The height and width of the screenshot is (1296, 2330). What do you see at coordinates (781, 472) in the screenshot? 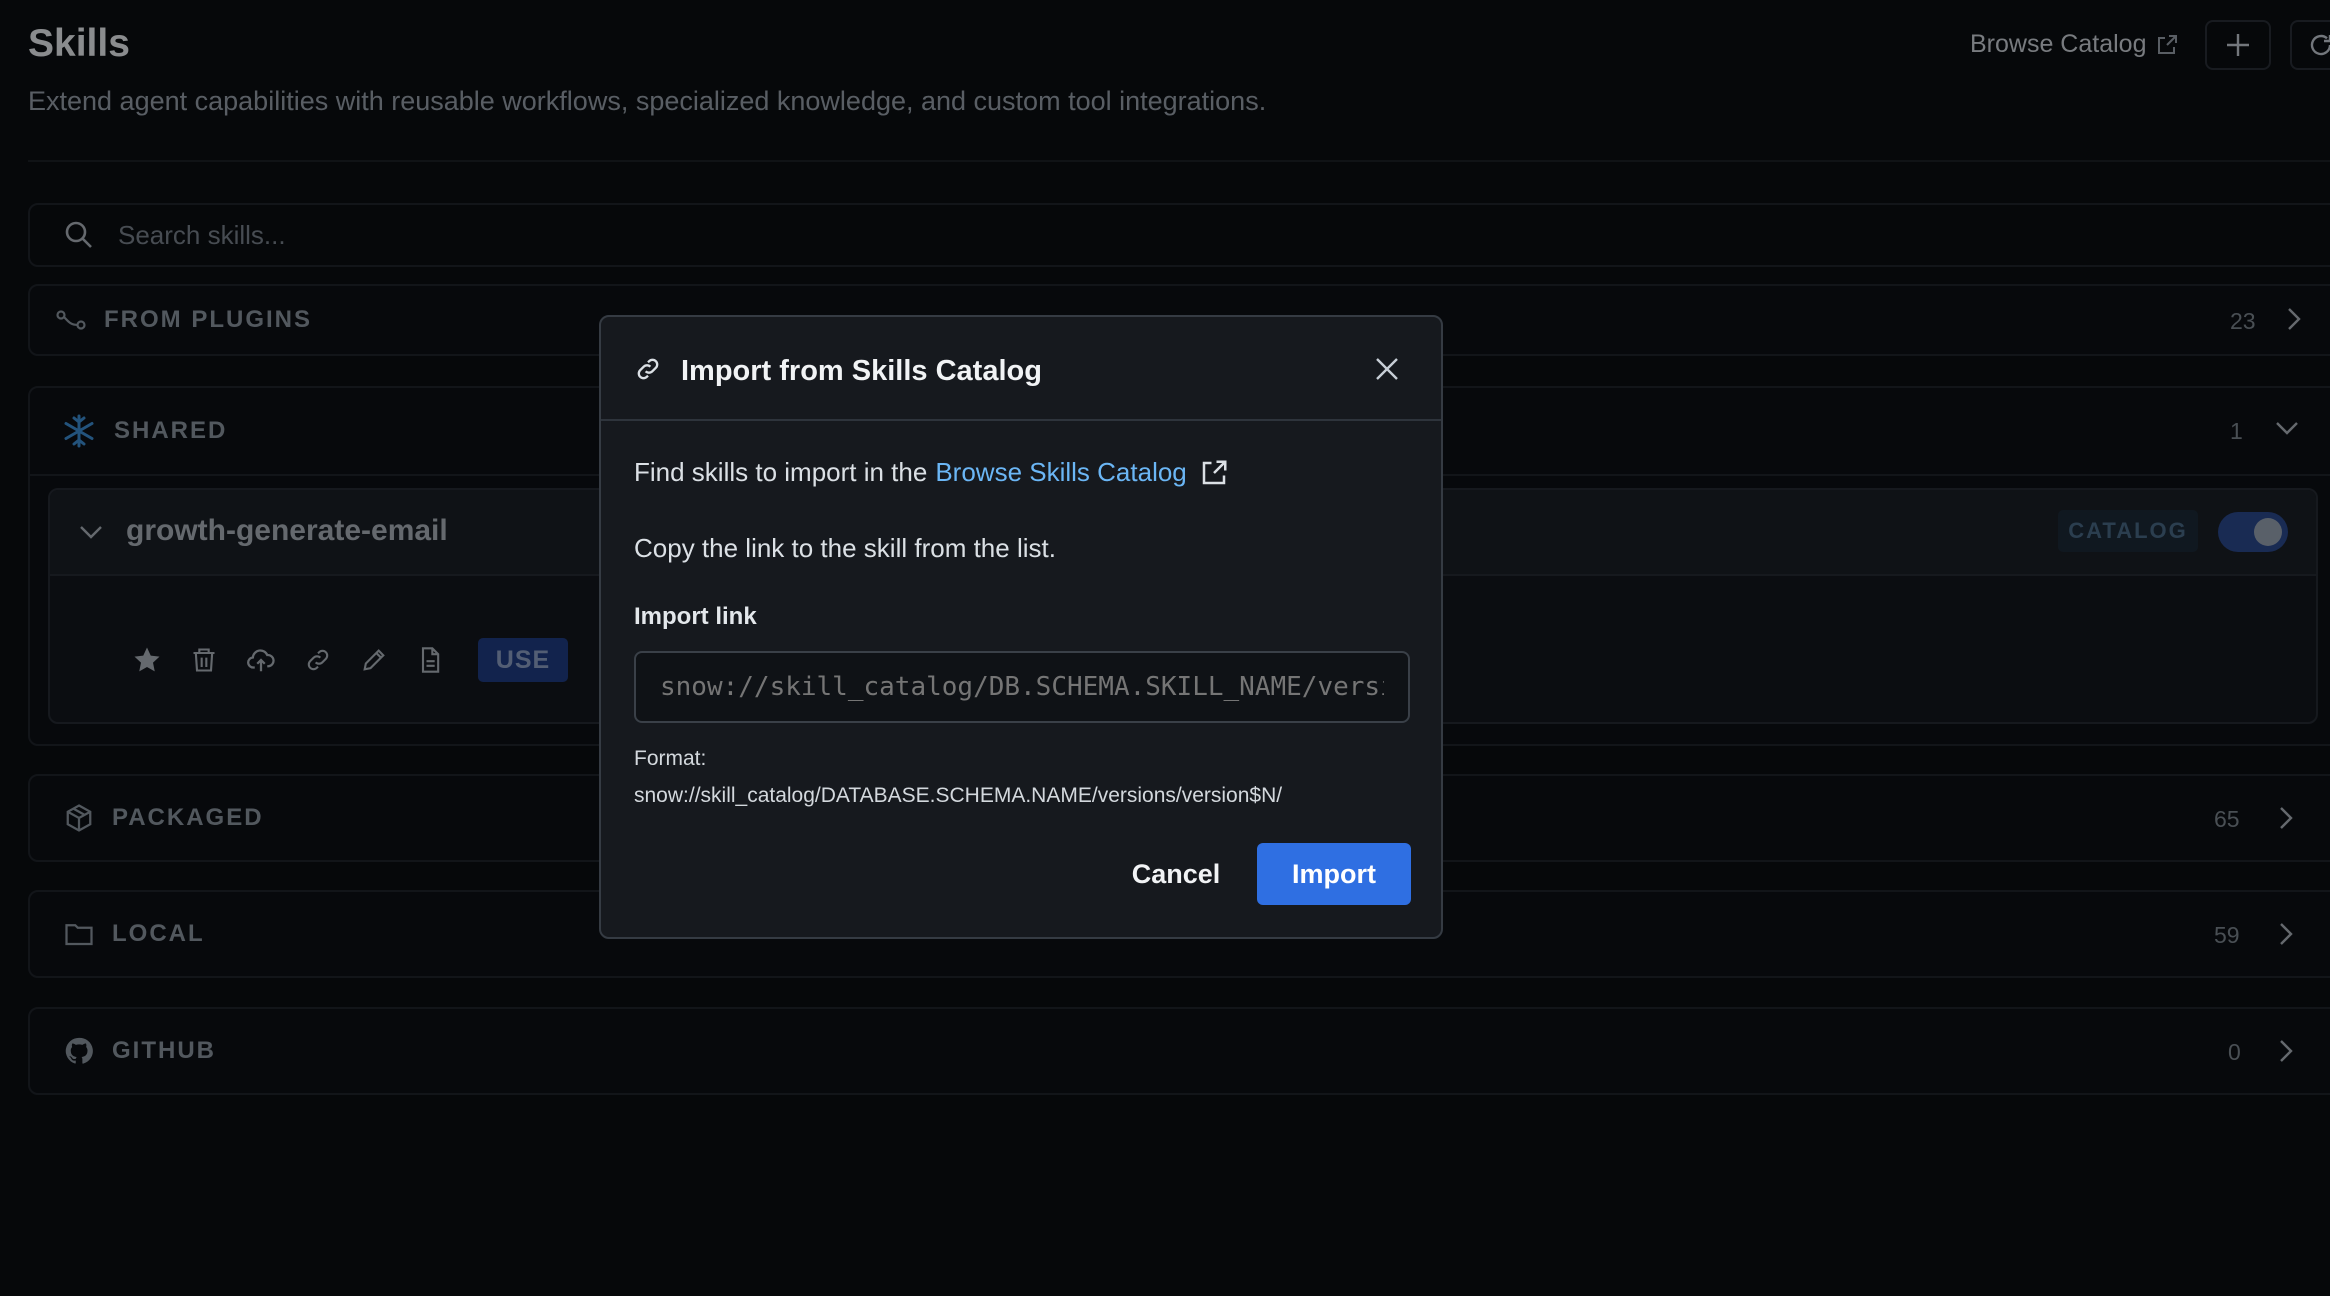
I see `find-skills-text: Find skills to import in the` at bounding box center [781, 472].